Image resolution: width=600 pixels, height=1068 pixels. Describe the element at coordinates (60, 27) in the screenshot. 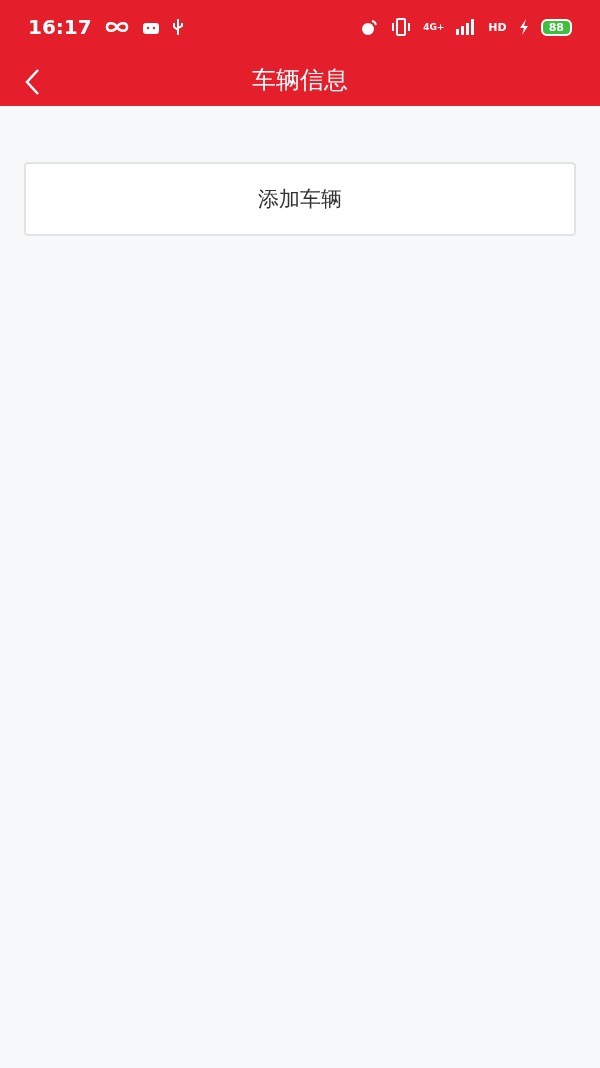

I see `status-time: 16:17` at that location.